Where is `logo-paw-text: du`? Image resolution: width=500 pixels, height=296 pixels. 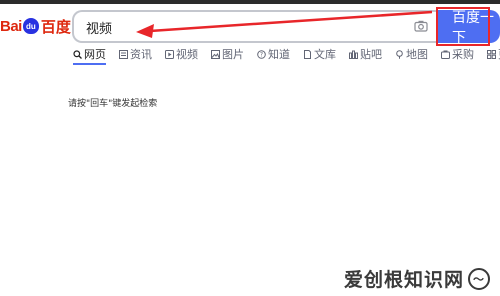 logo-paw-text: du is located at coordinates (30, 26).